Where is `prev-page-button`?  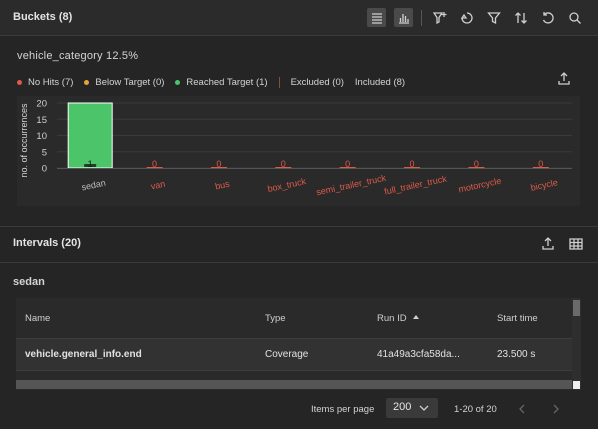 prev-page-button is located at coordinates (522, 409).